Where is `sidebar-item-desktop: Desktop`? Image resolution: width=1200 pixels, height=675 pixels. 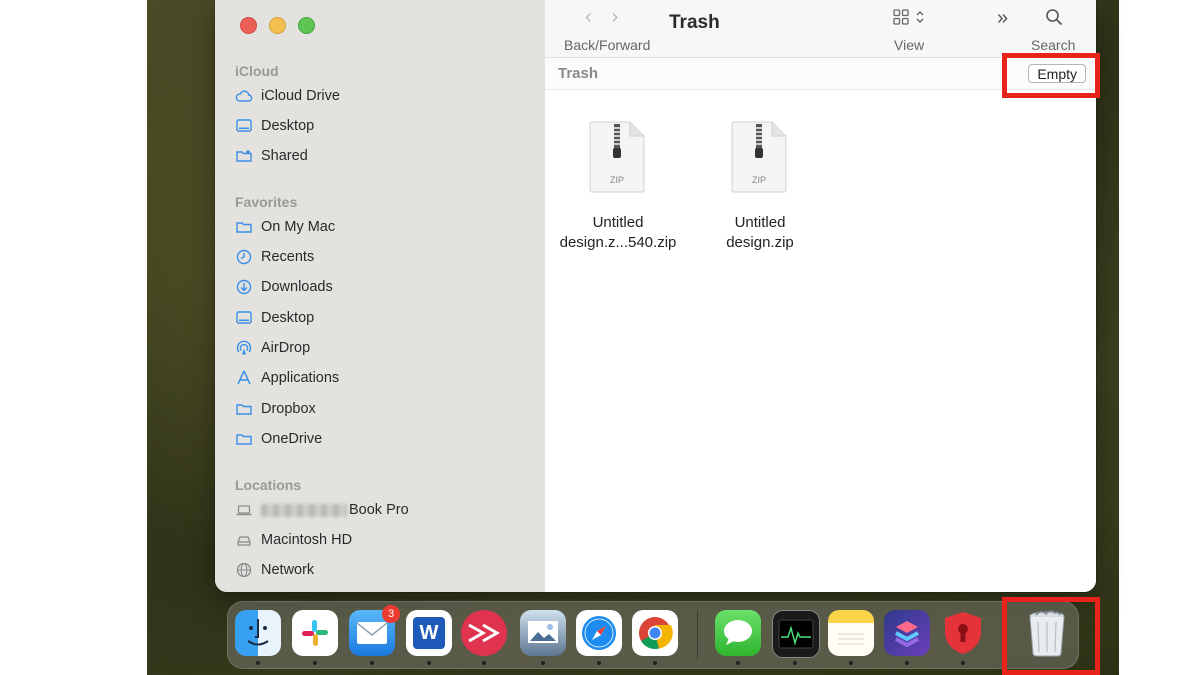 sidebar-item-desktop: Desktop is located at coordinates (274, 318).